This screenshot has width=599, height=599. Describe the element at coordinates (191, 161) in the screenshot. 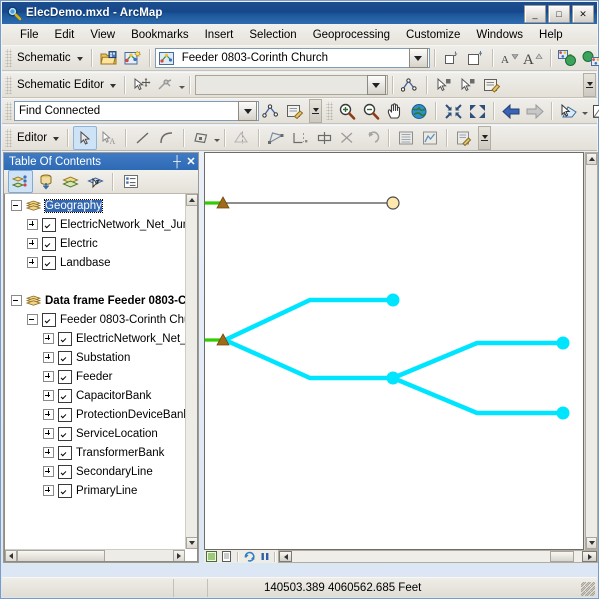

I see `close-icon: ✕` at that location.